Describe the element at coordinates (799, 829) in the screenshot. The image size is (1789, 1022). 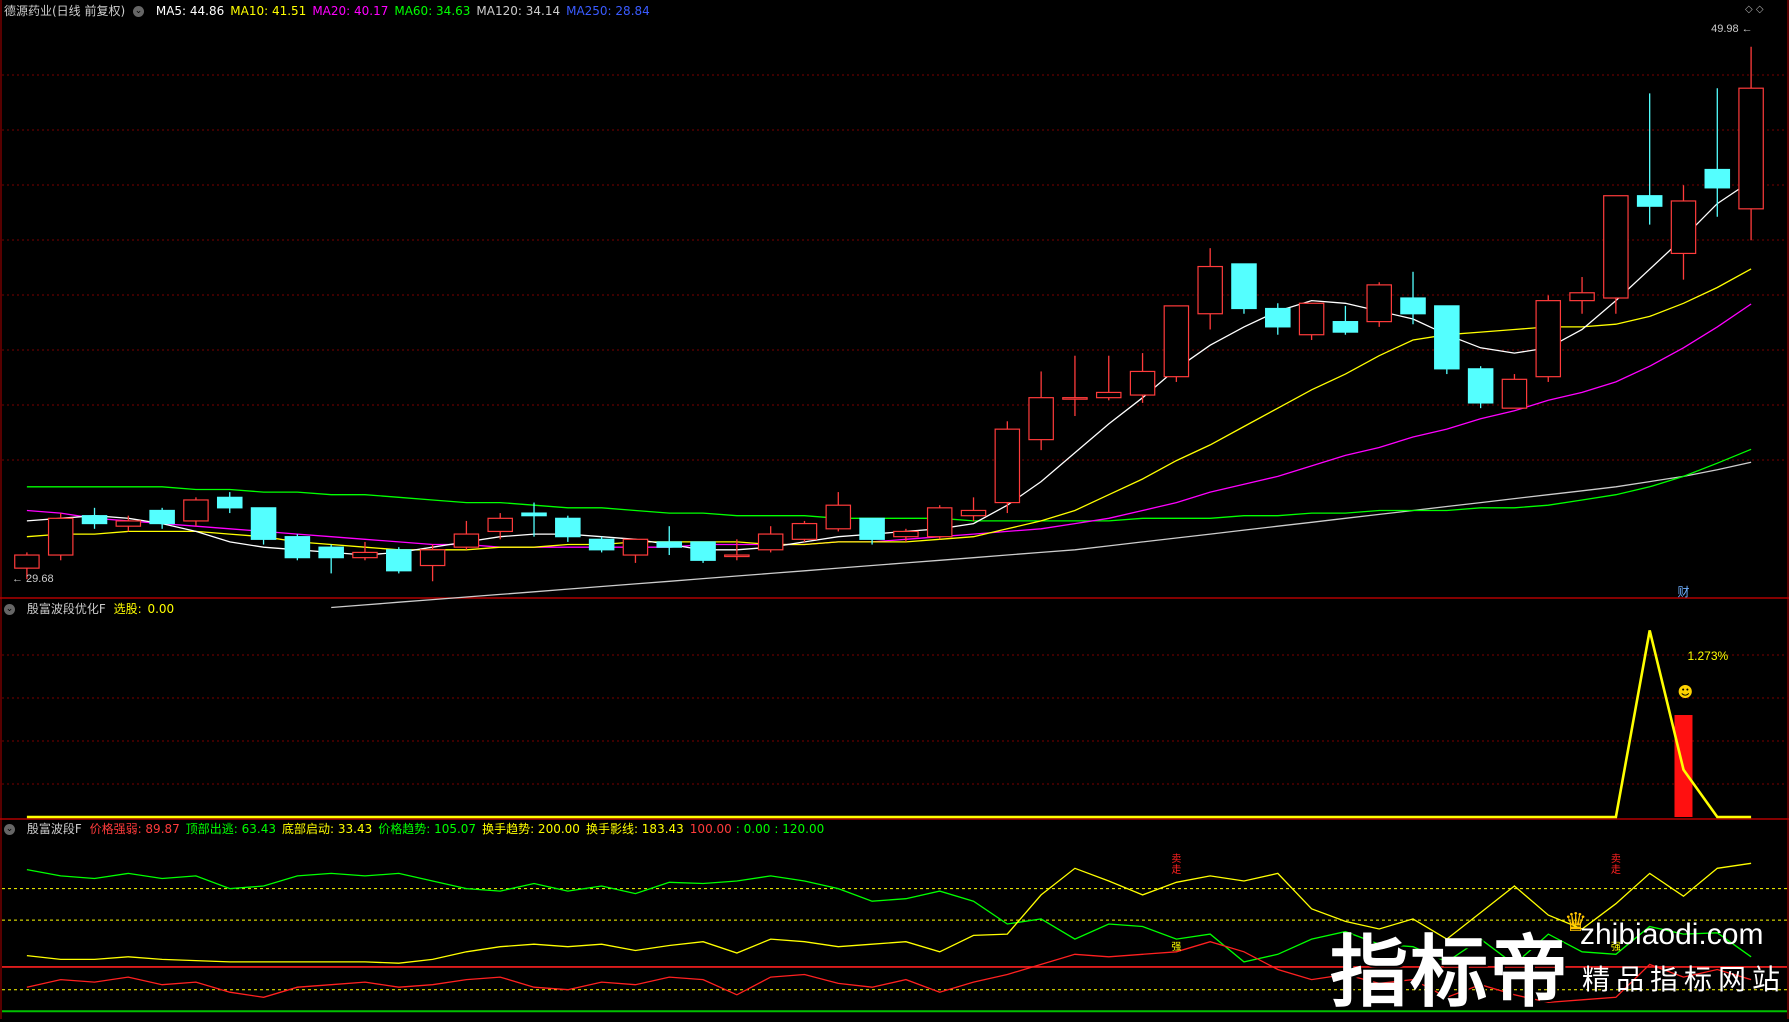
I see `pane3-level-item: : 120.00` at that location.